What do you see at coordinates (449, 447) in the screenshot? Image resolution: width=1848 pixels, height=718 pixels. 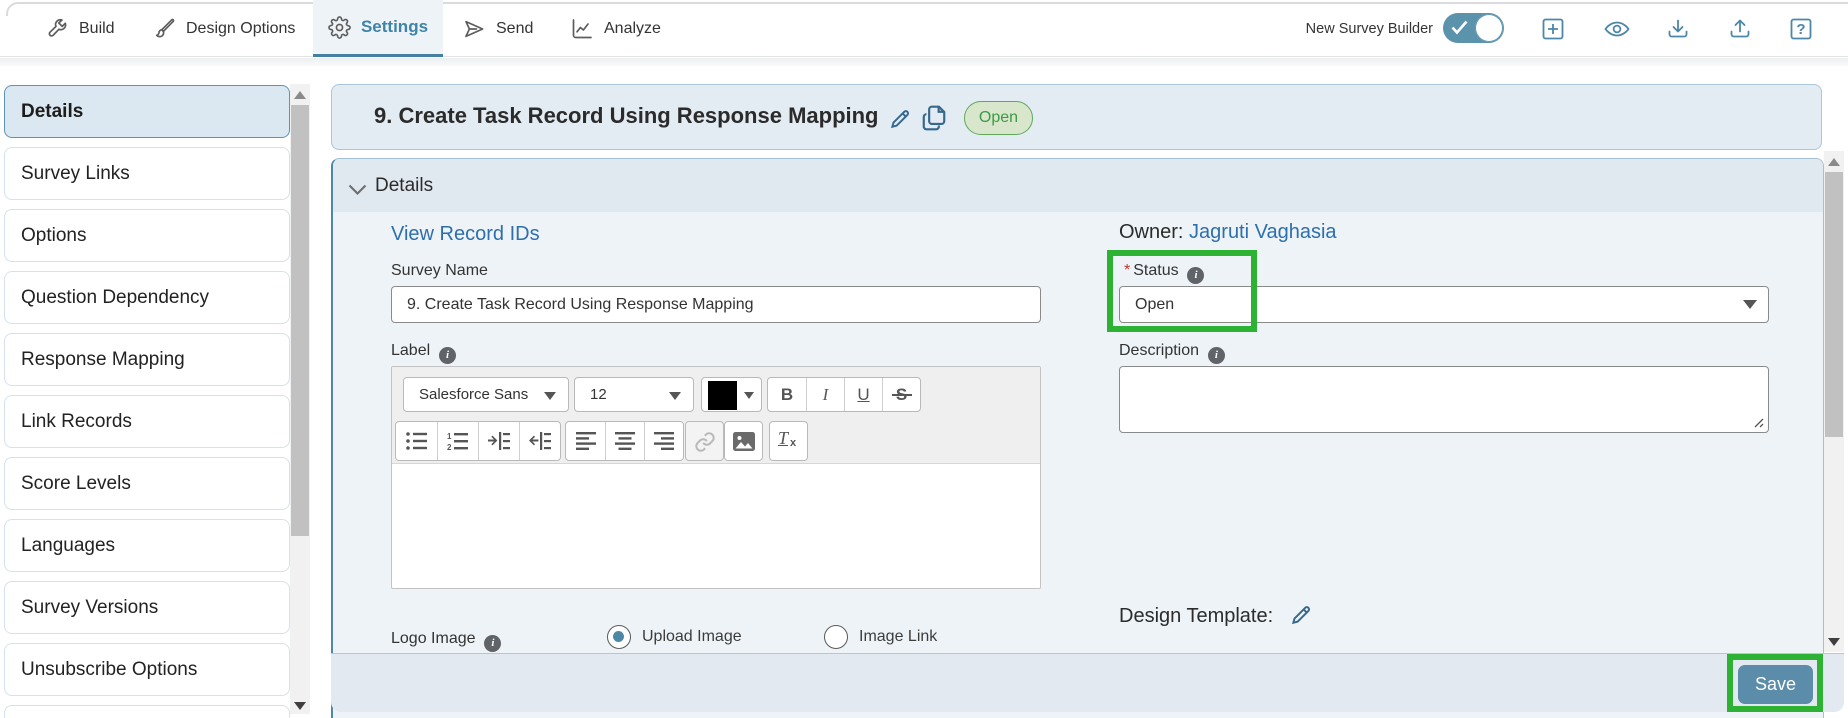 I see `svg-text: 2` at bounding box center [449, 447].